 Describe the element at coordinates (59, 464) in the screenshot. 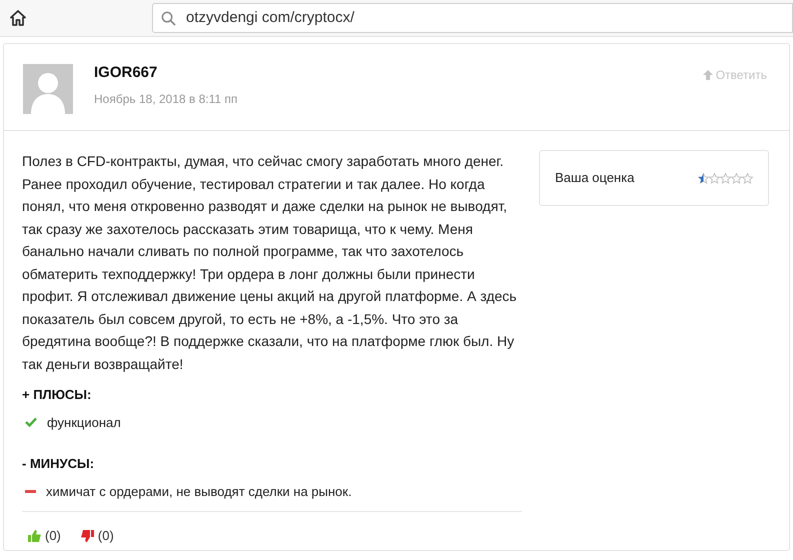

I see `section-heading: - МИНУСЫ:` at that location.